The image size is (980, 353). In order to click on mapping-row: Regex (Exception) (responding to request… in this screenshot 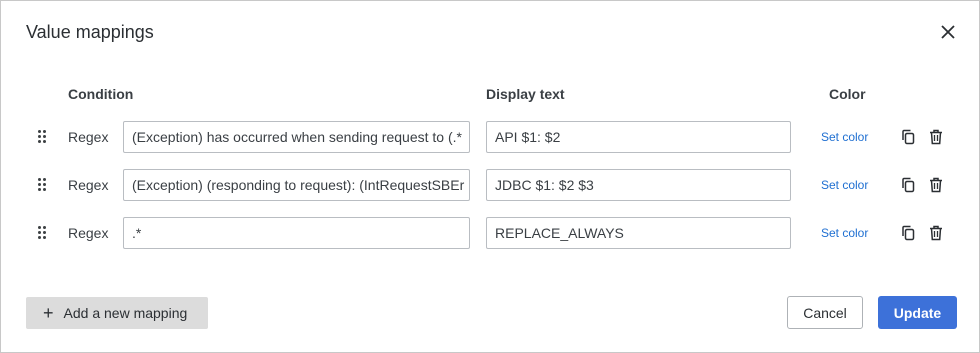, I will do `click(490, 185)`.